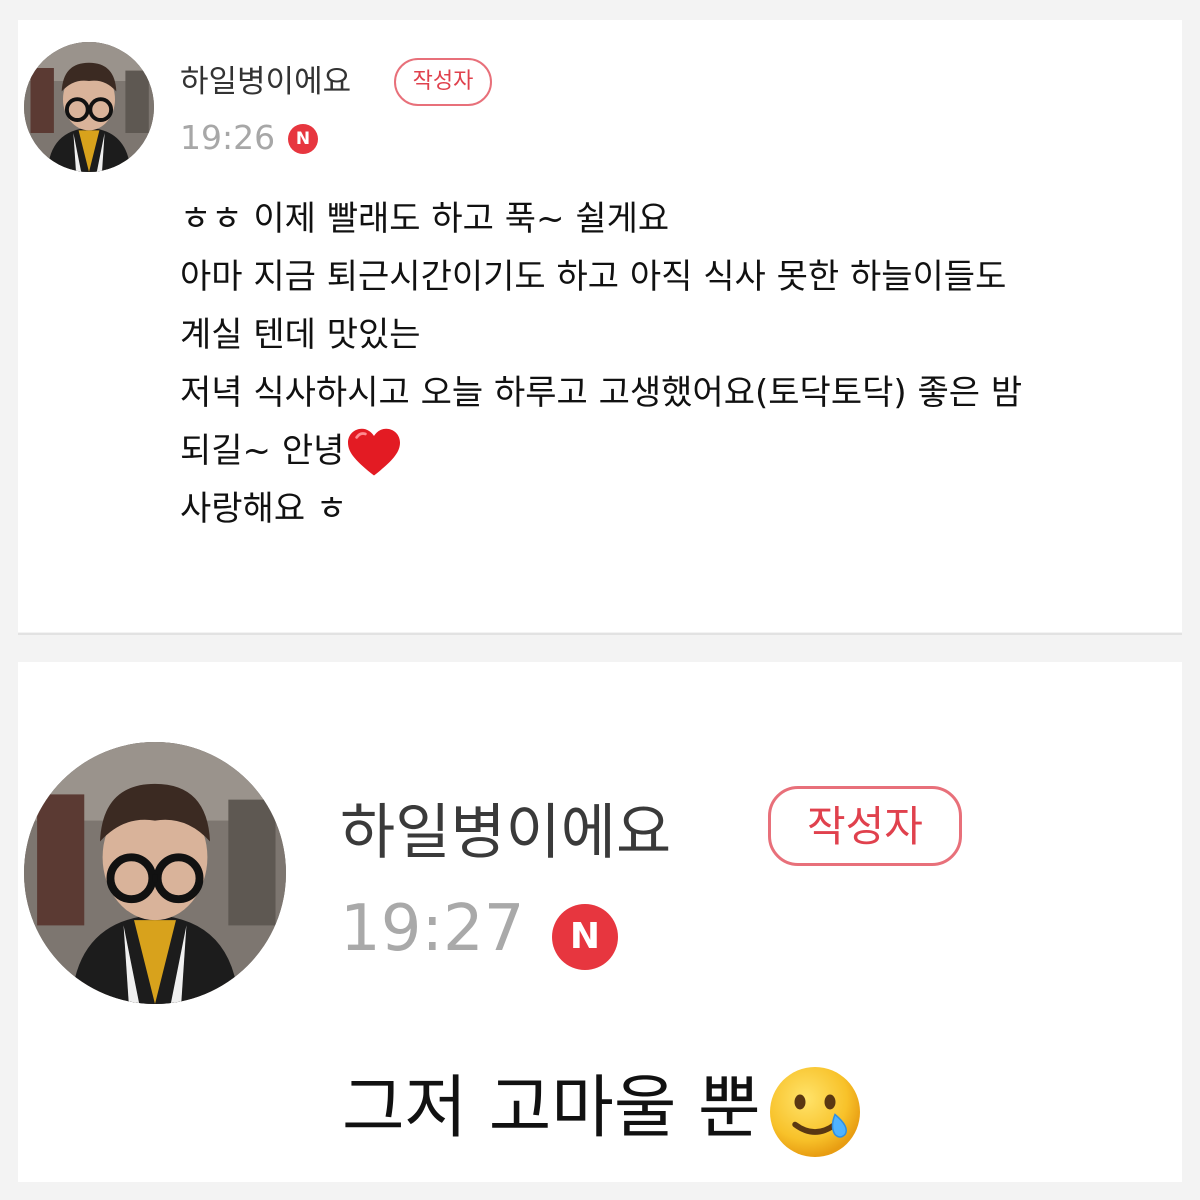 This screenshot has height=1200, width=1200. What do you see at coordinates (551, 1108) in the screenshot?
I see `comment-text: 그저 고마울 뿐` at bounding box center [551, 1108].